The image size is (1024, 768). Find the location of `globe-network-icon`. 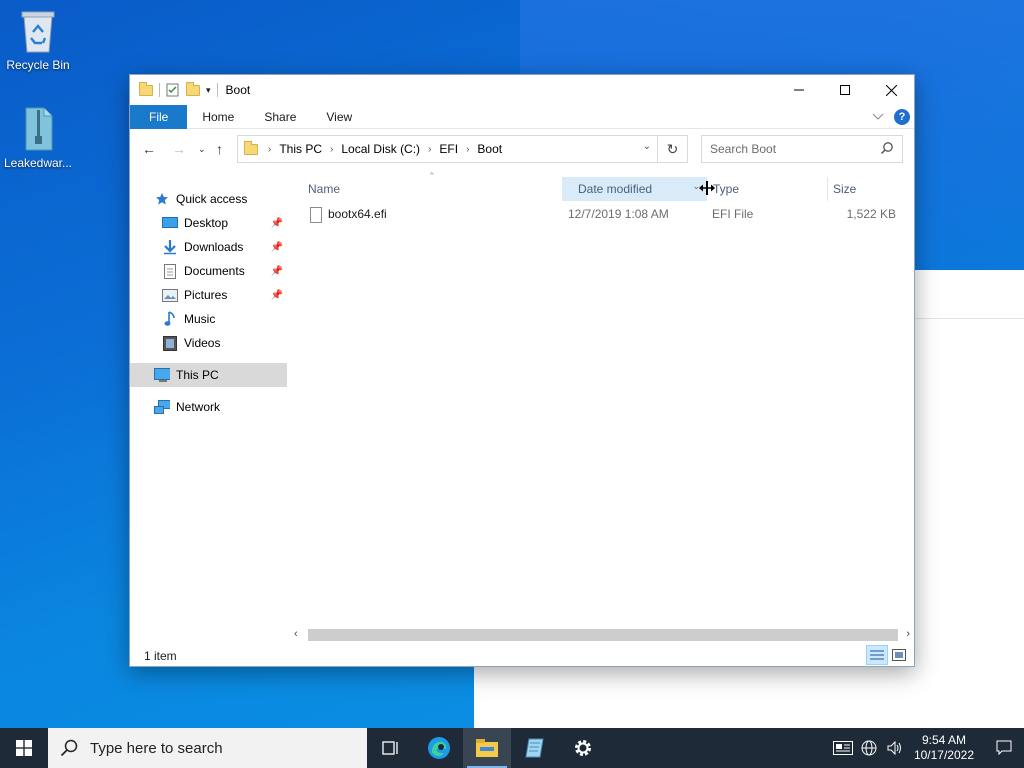

globe-network-icon is located at coordinates (869, 748).